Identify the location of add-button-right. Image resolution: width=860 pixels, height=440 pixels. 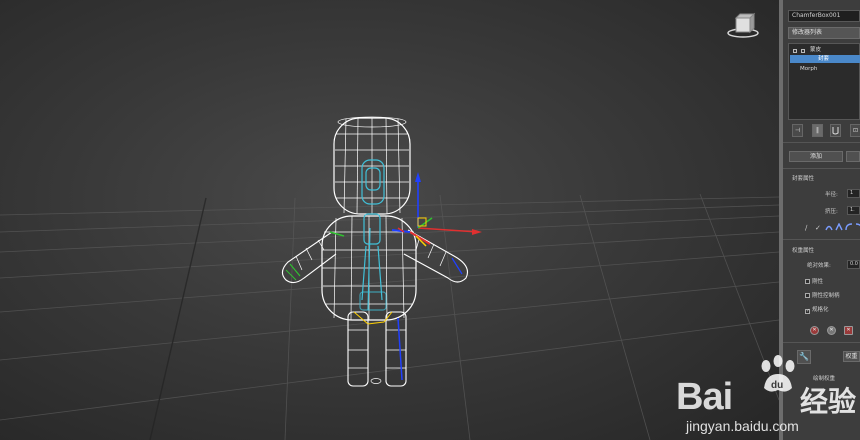
(853, 156).